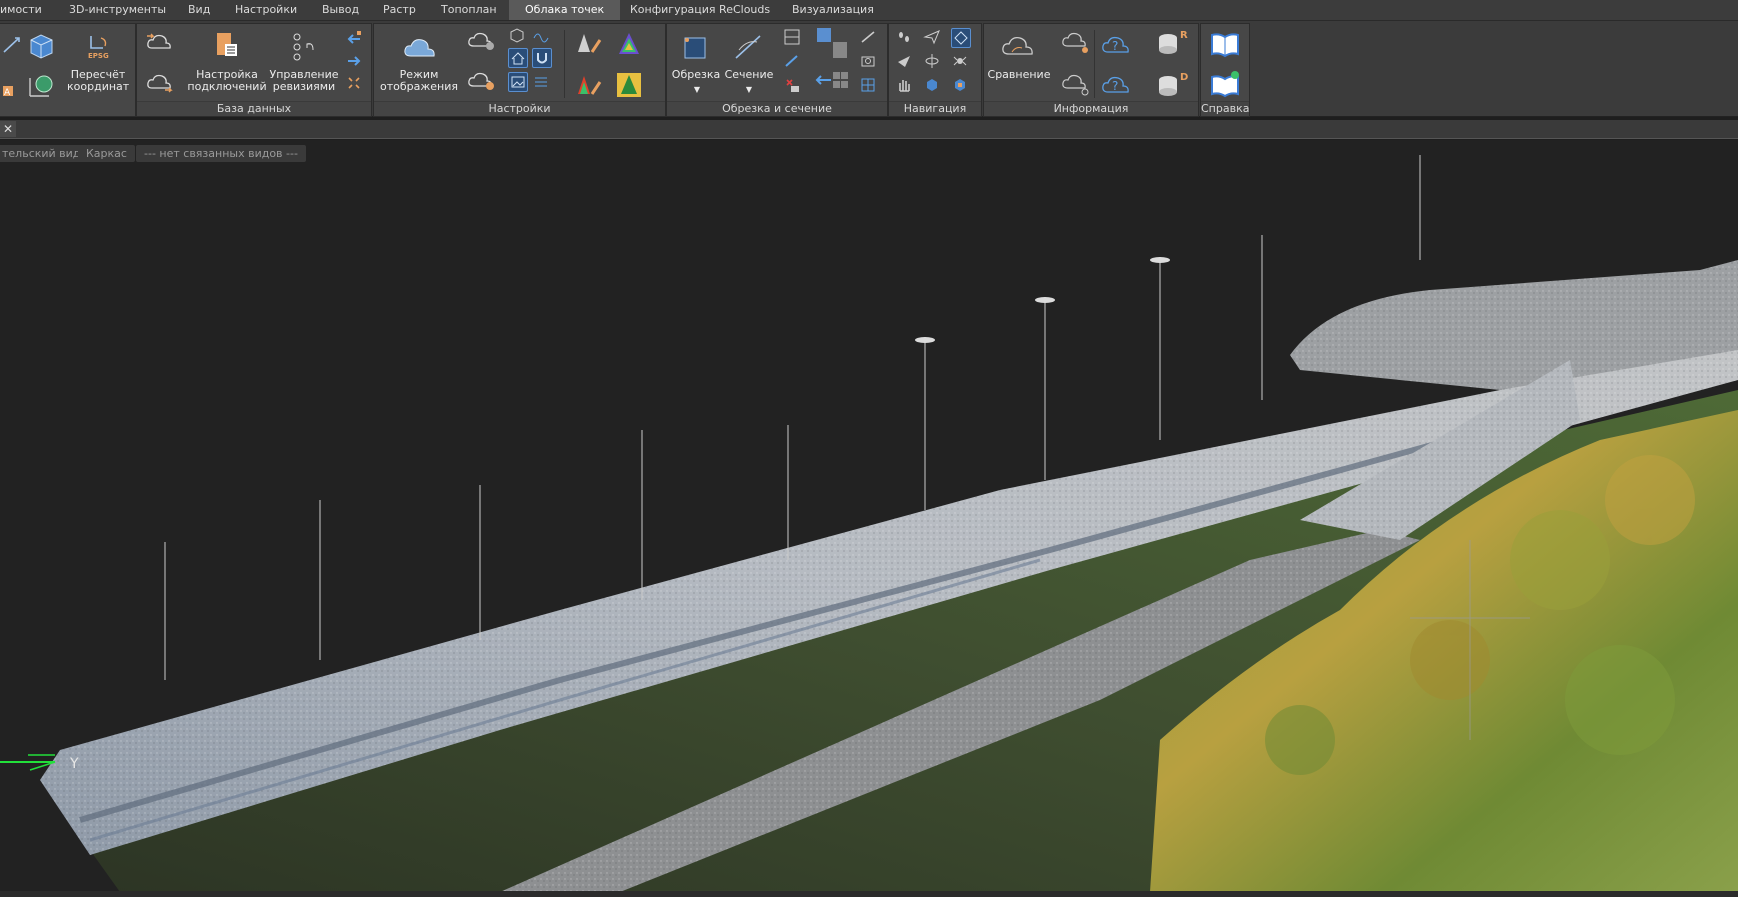 Image resolution: width=1738 pixels, height=897 pixels. What do you see at coordinates (1225, 84) in the screenshot?
I see `book-online-icon` at bounding box center [1225, 84].